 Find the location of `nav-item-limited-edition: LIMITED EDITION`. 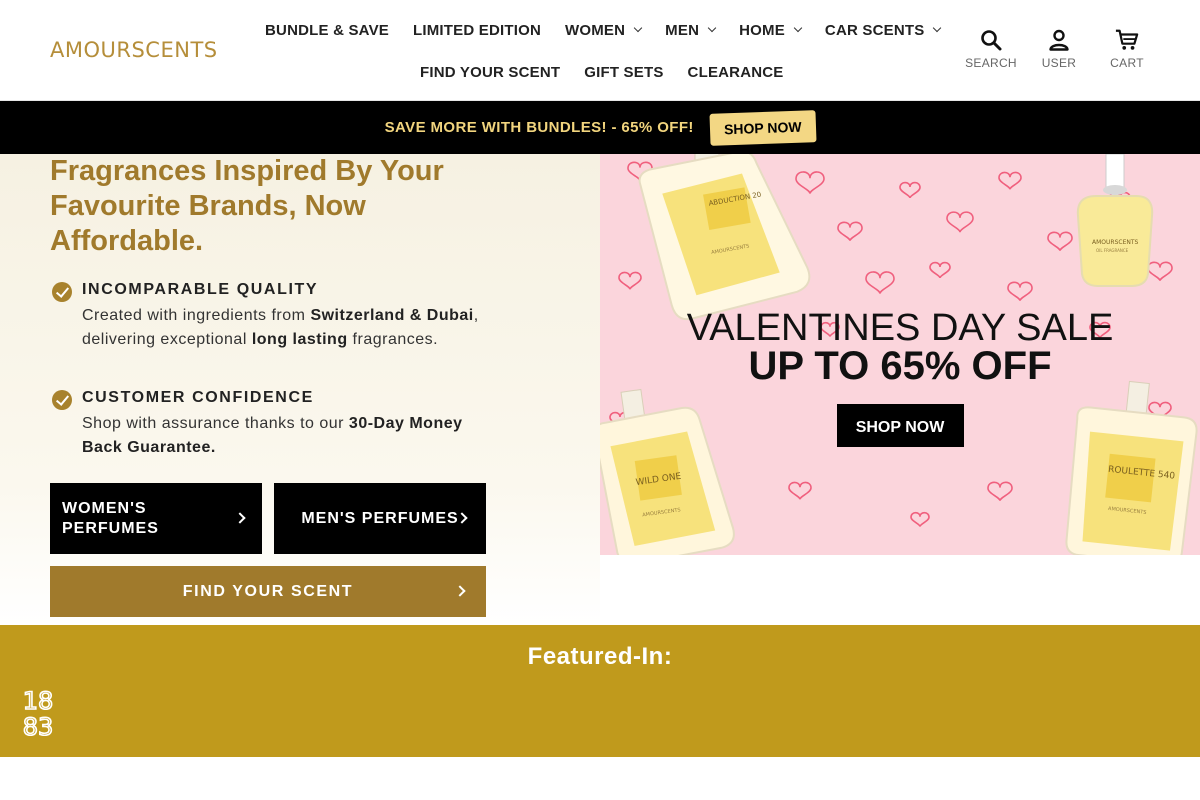

nav-item-limited-edition: LIMITED EDITION is located at coordinates (477, 30).